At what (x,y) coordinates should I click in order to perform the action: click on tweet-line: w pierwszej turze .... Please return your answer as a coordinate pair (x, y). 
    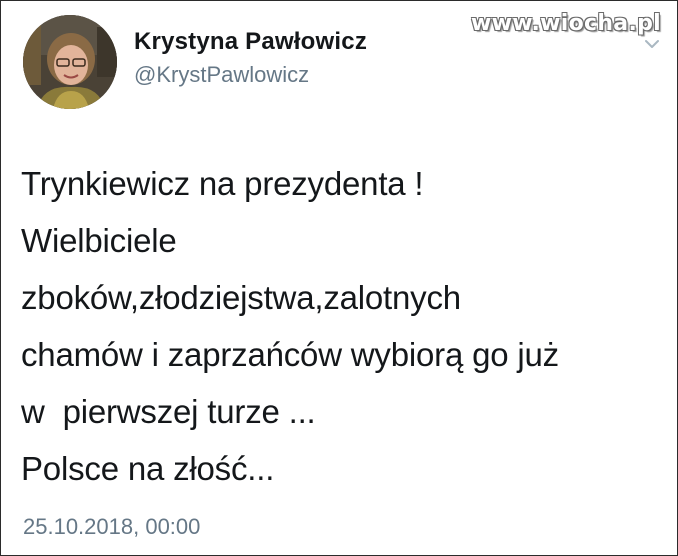
    Looking at the image, I should click on (168, 411).